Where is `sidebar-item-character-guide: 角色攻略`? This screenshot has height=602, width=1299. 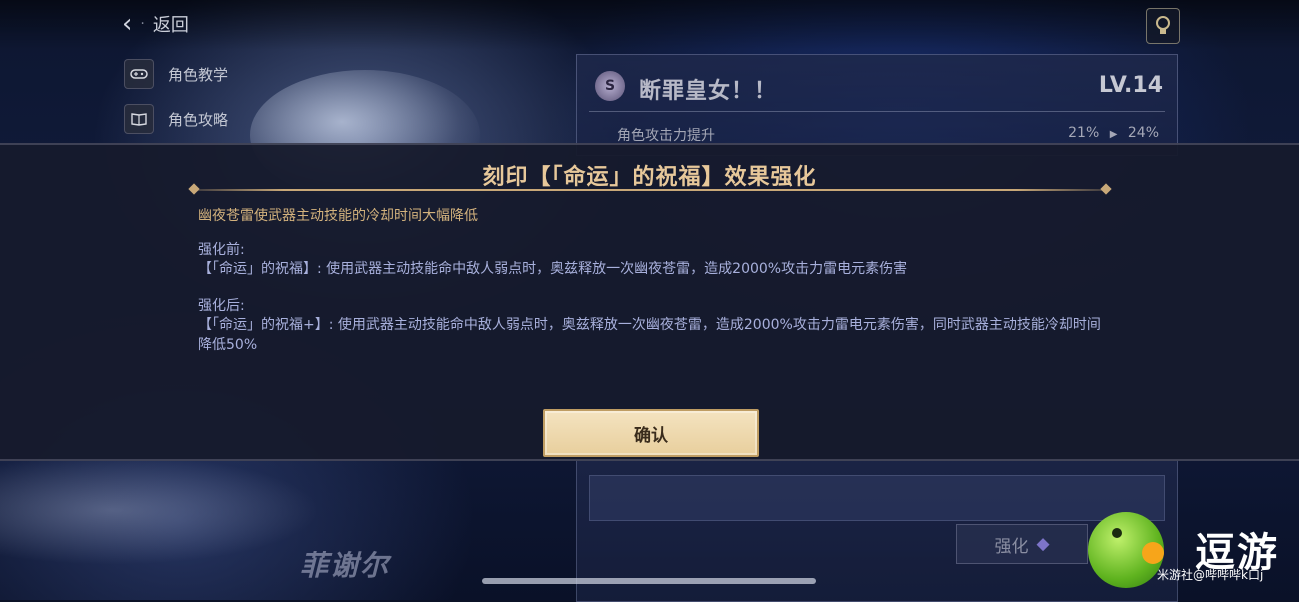 sidebar-item-character-guide: 角色攻略 is located at coordinates (176, 119).